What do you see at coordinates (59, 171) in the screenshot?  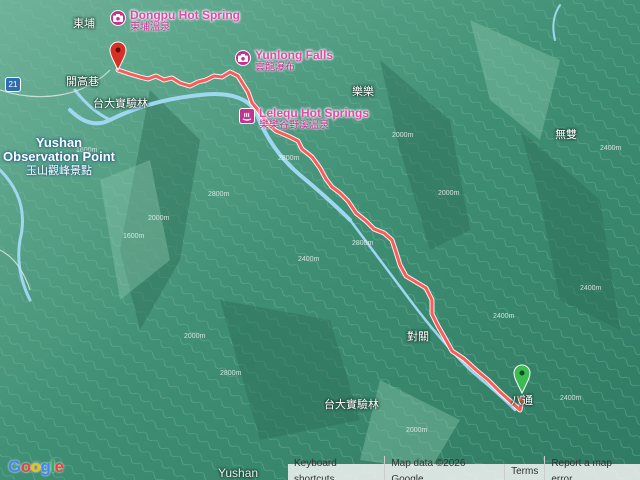 I see `observation-point-zh: 玉山觀峰景點` at bounding box center [59, 171].